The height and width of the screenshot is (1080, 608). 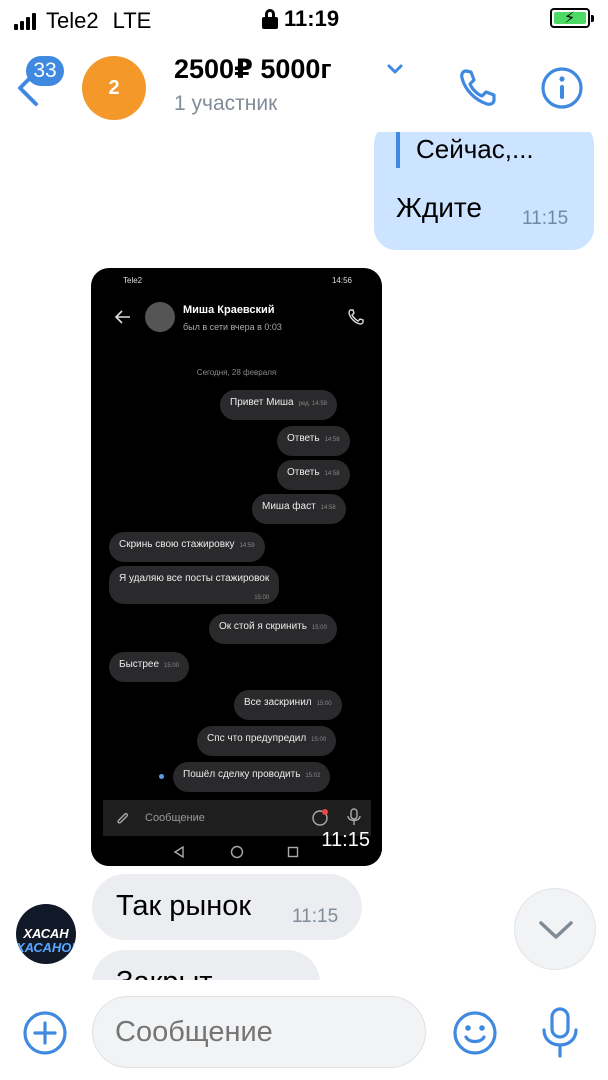 I want to click on embedded-message: Привет Миша ред. 14:58, so click(x=279, y=405).